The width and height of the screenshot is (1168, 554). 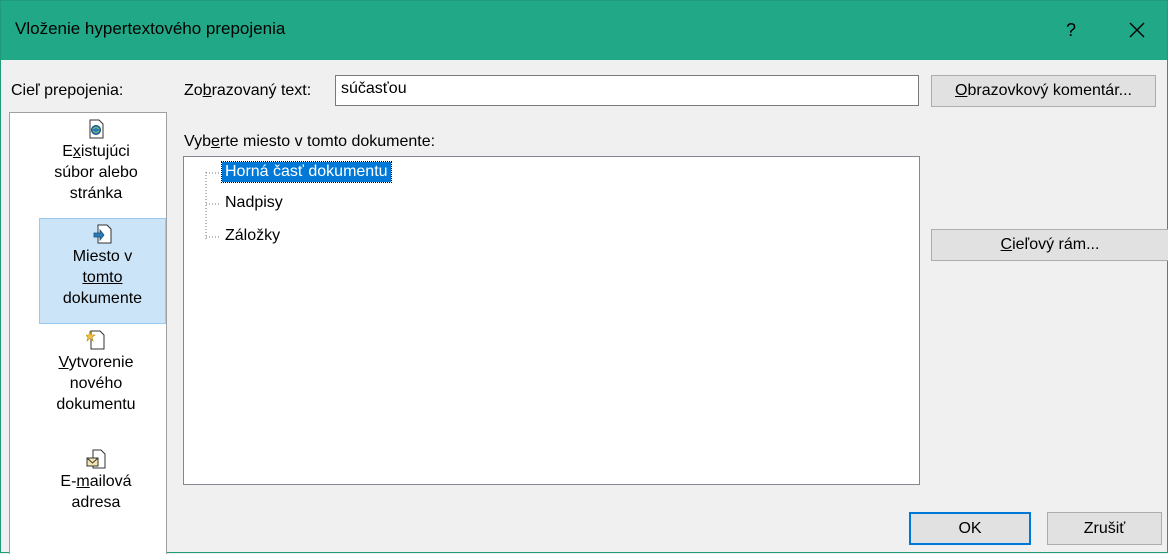 What do you see at coordinates (627, 90) in the screenshot?
I see `display-text-input: súčasťou` at bounding box center [627, 90].